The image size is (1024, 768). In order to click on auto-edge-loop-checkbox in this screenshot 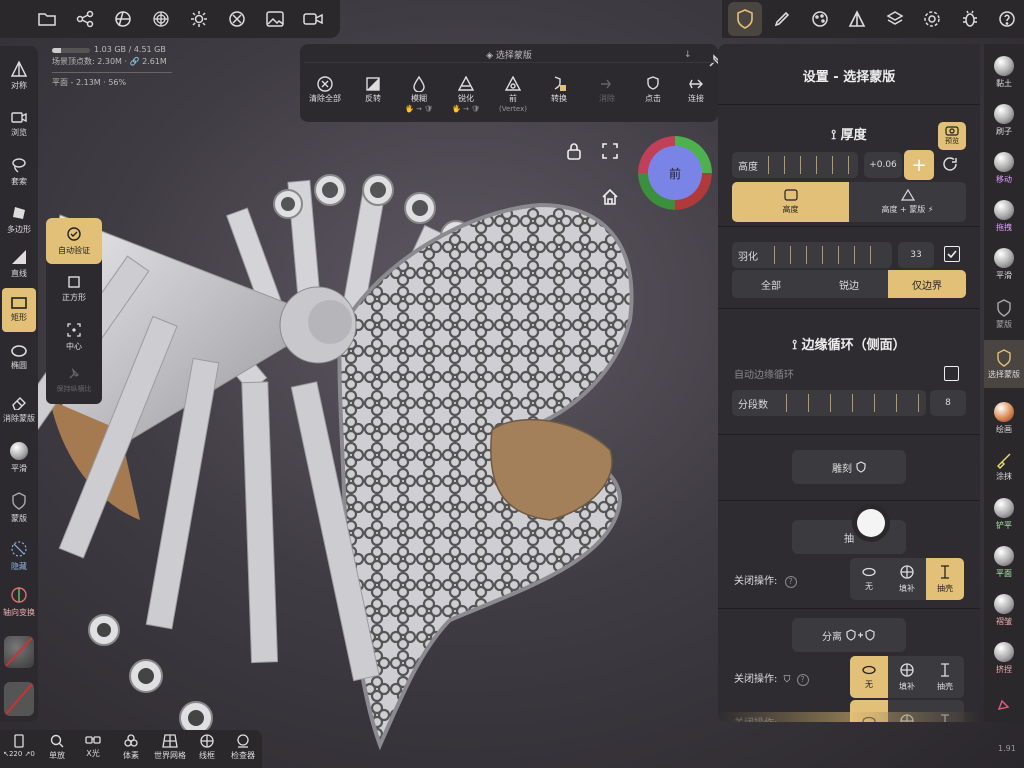, I will do `click(951, 373)`.